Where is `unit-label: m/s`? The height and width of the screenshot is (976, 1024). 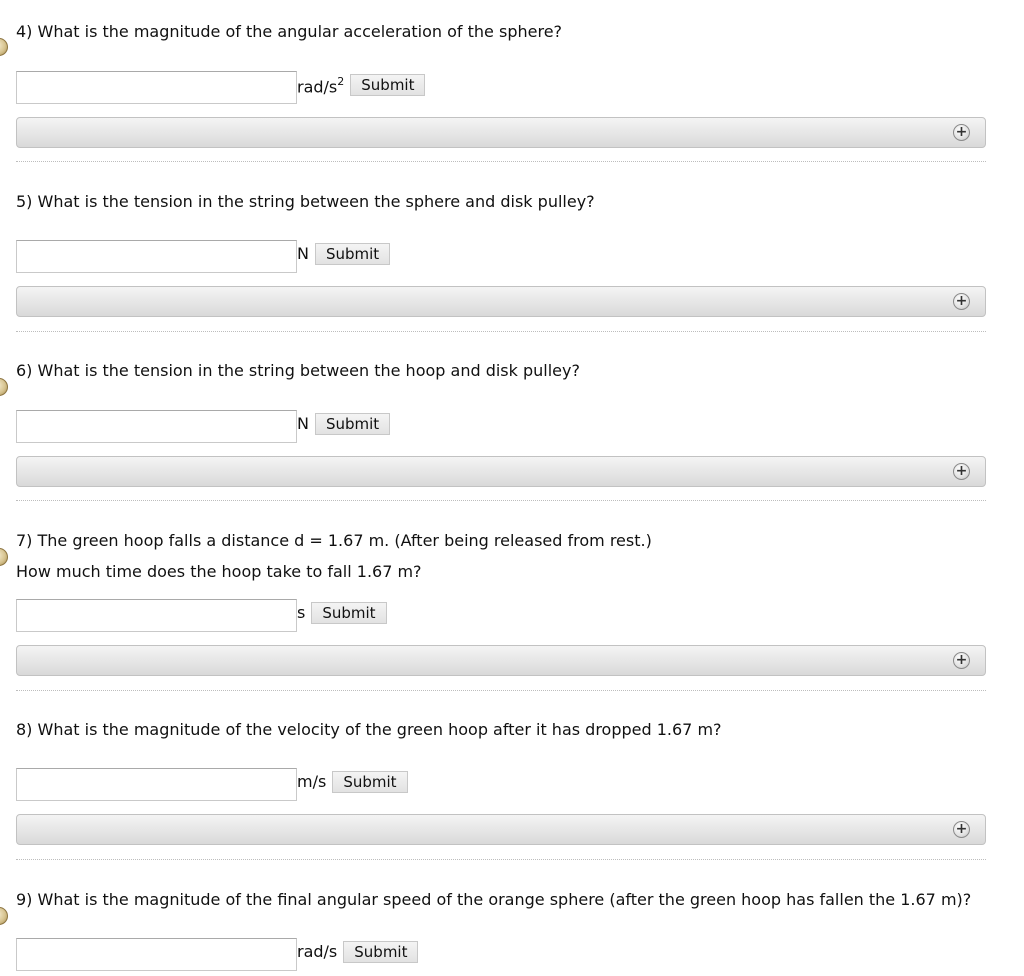 unit-label: m/s is located at coordinates (312, 781).